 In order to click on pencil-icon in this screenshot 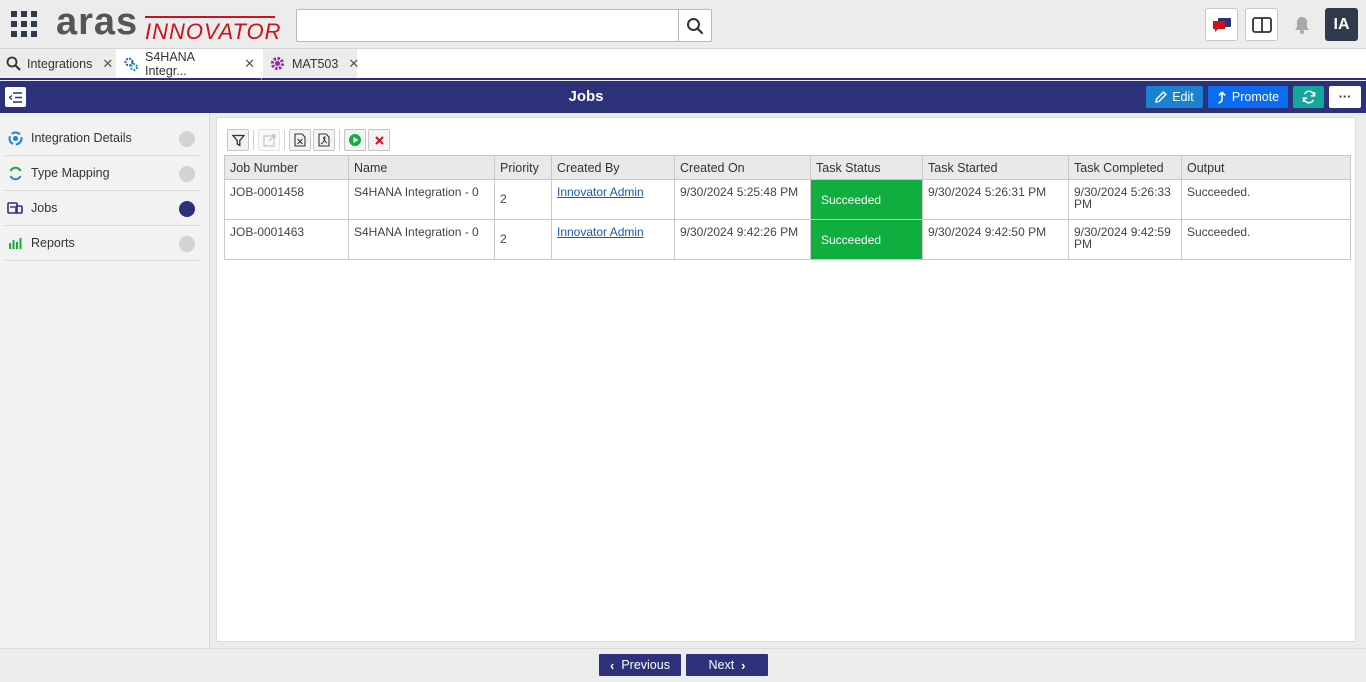, I will do `click(1161, 97)`.